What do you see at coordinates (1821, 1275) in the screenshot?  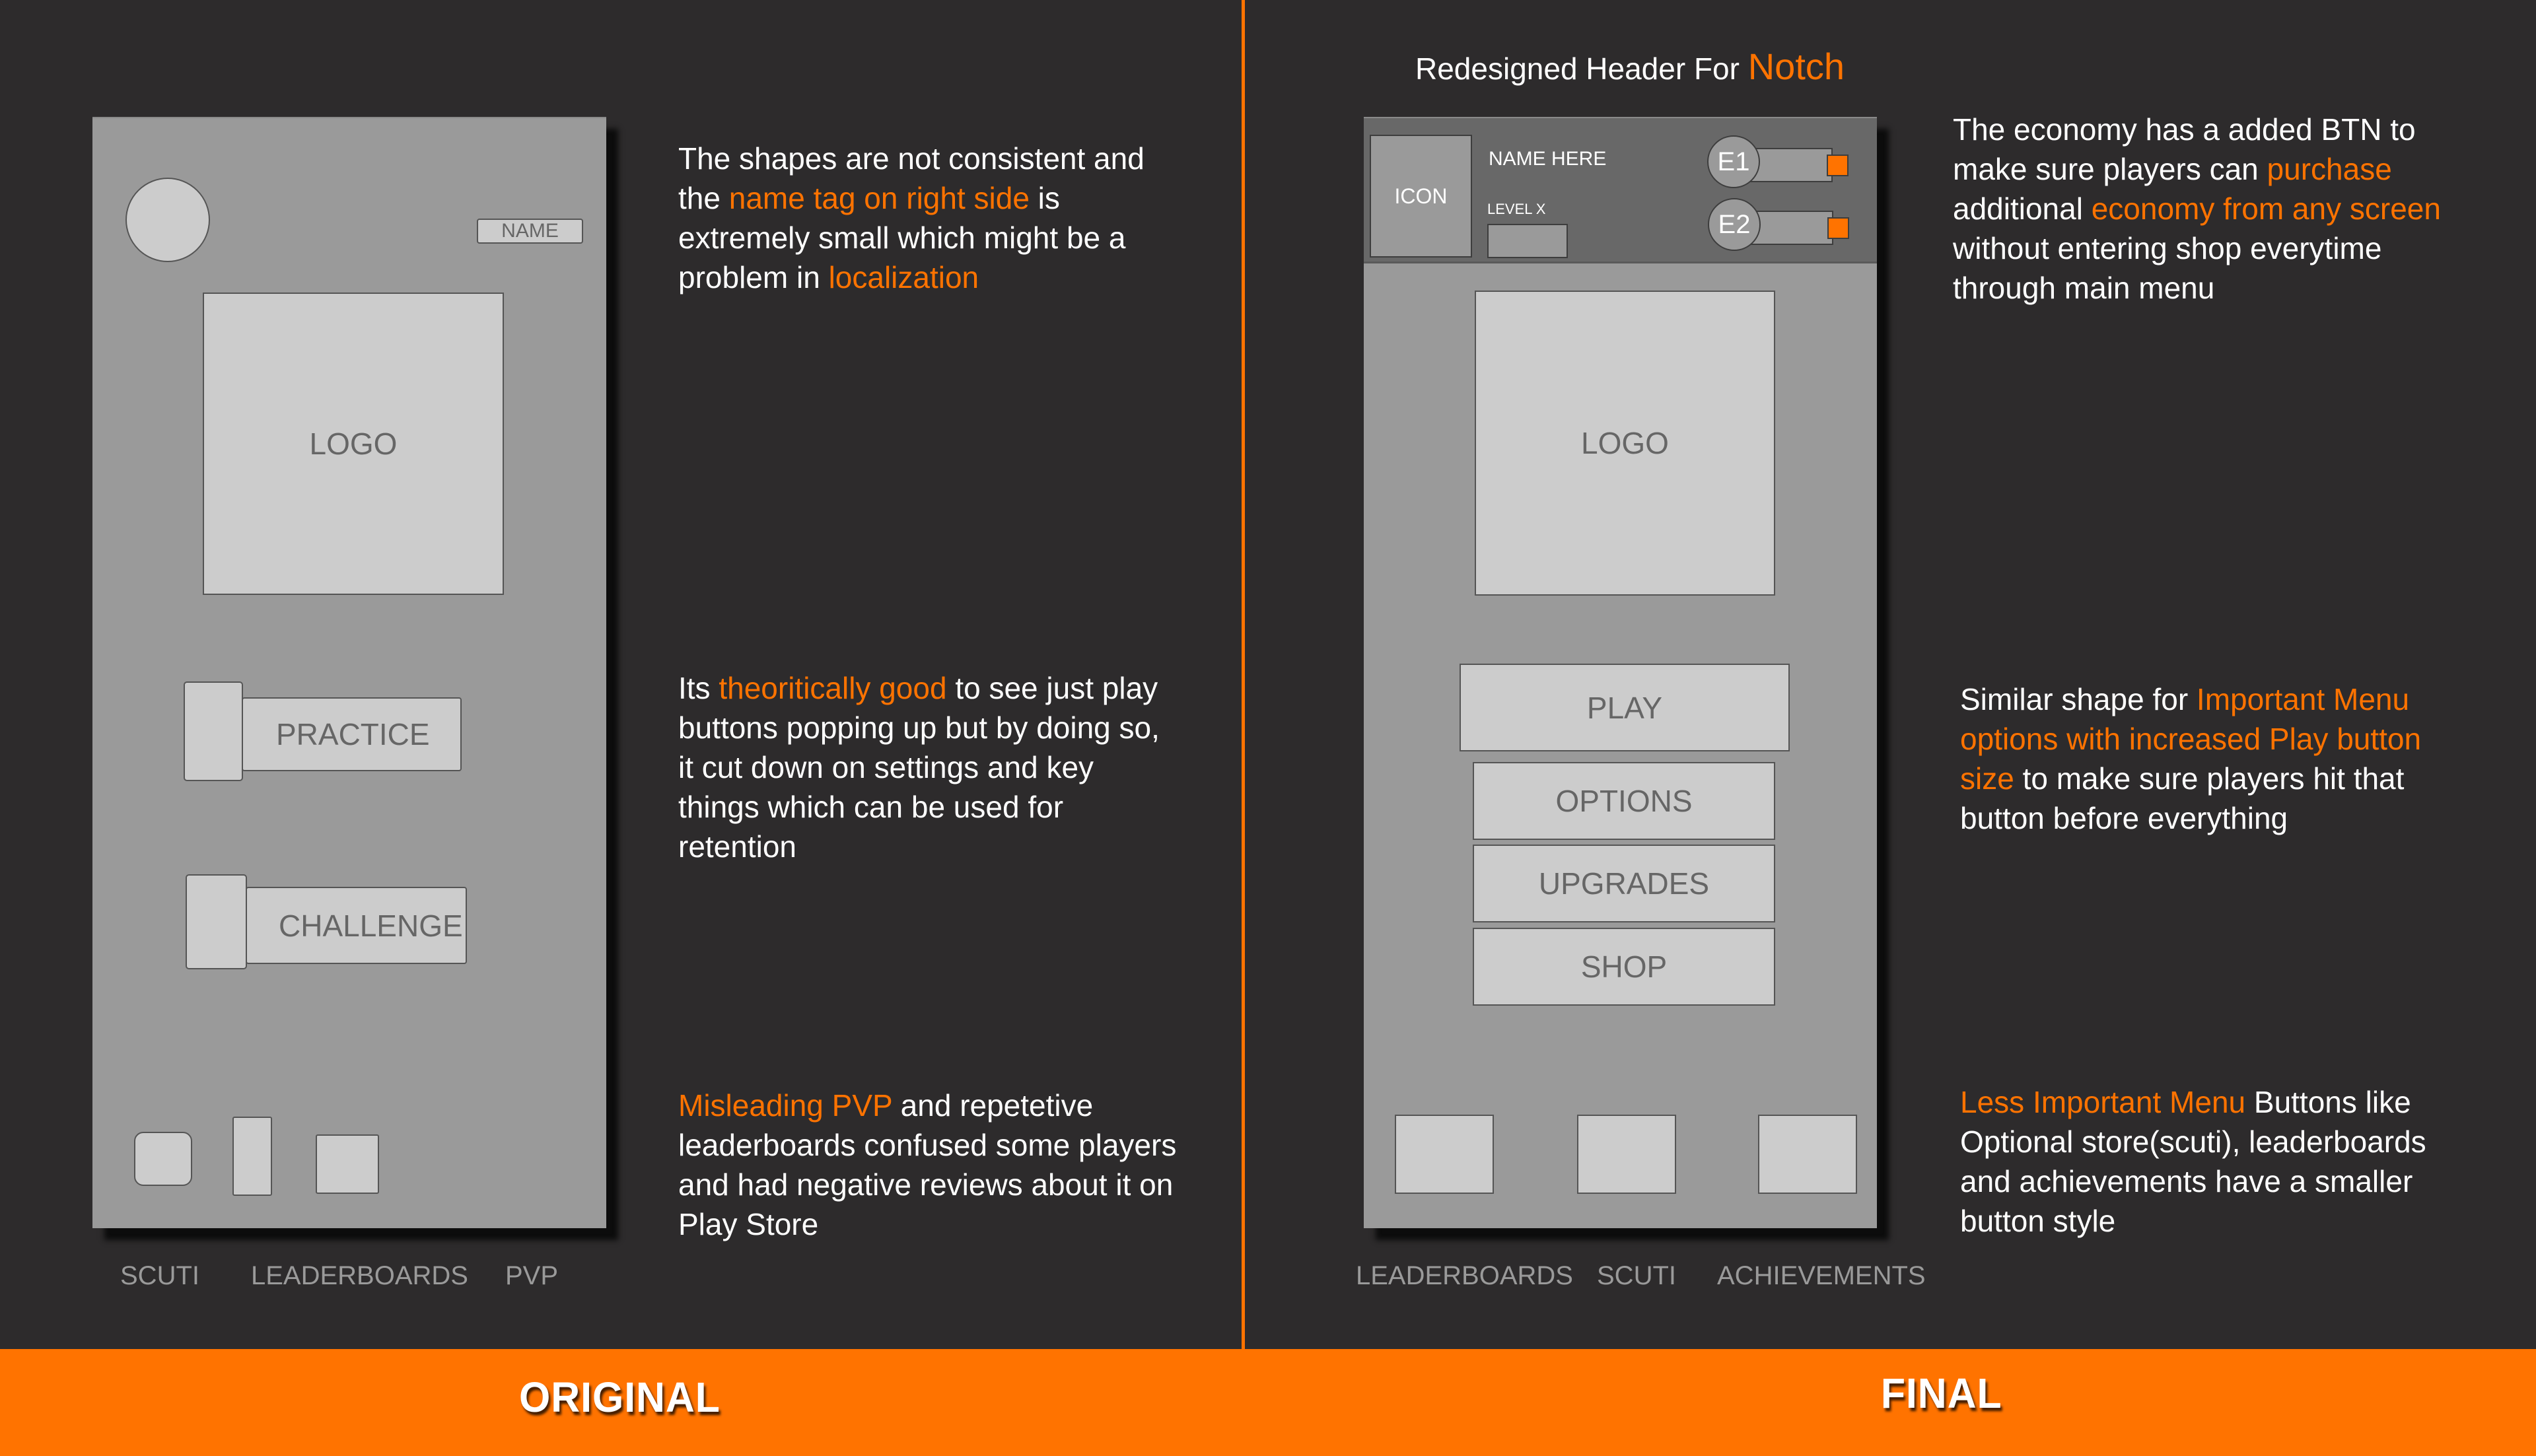 I see `final-bottom-label-achievements: ACHIEVEMENTS` at bounding box center [1821, 1275].